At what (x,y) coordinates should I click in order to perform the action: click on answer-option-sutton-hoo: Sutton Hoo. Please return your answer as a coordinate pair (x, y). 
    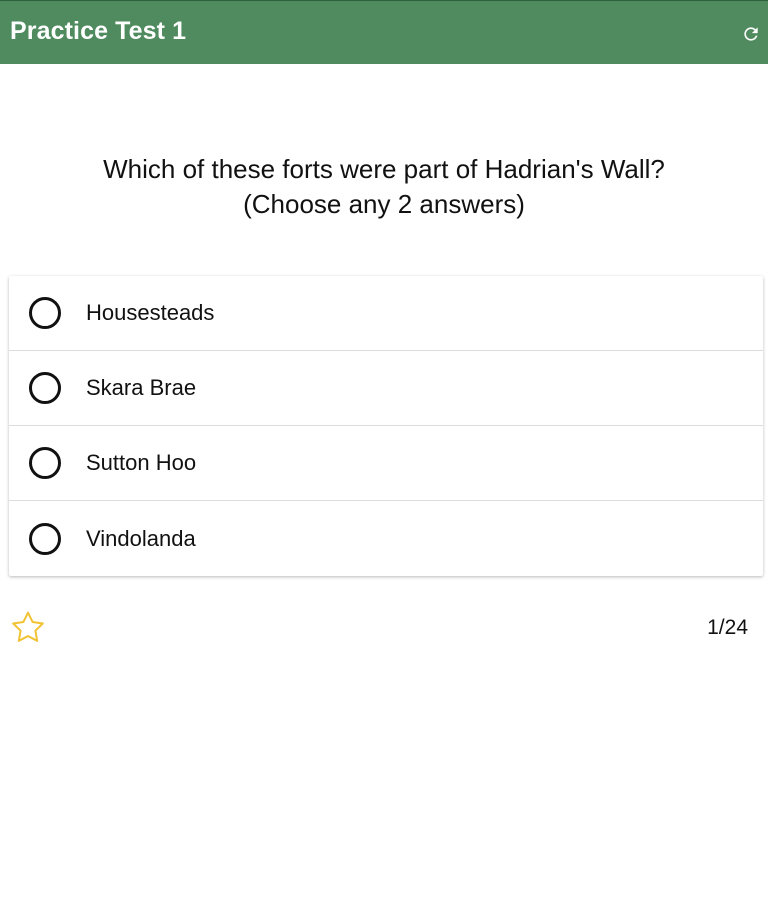
    Looking at the image, I should click on (386, 463).